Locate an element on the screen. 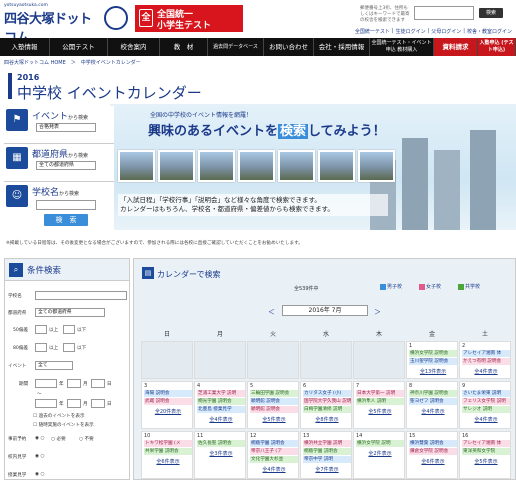 This screenshot has height=480, width=516. national-test-banner: 全 全国統一 小学生テスト is located at coordinates (189, 18).